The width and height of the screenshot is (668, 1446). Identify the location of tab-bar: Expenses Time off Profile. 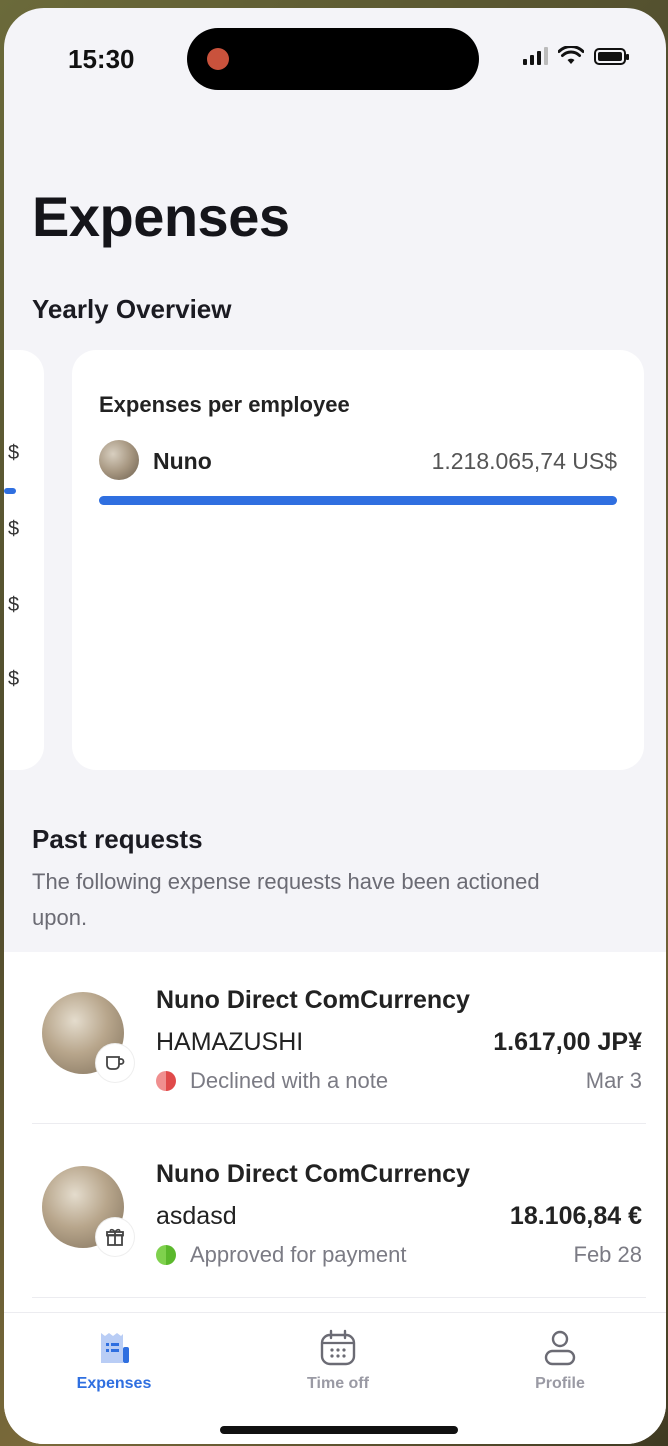
(335, 1378).